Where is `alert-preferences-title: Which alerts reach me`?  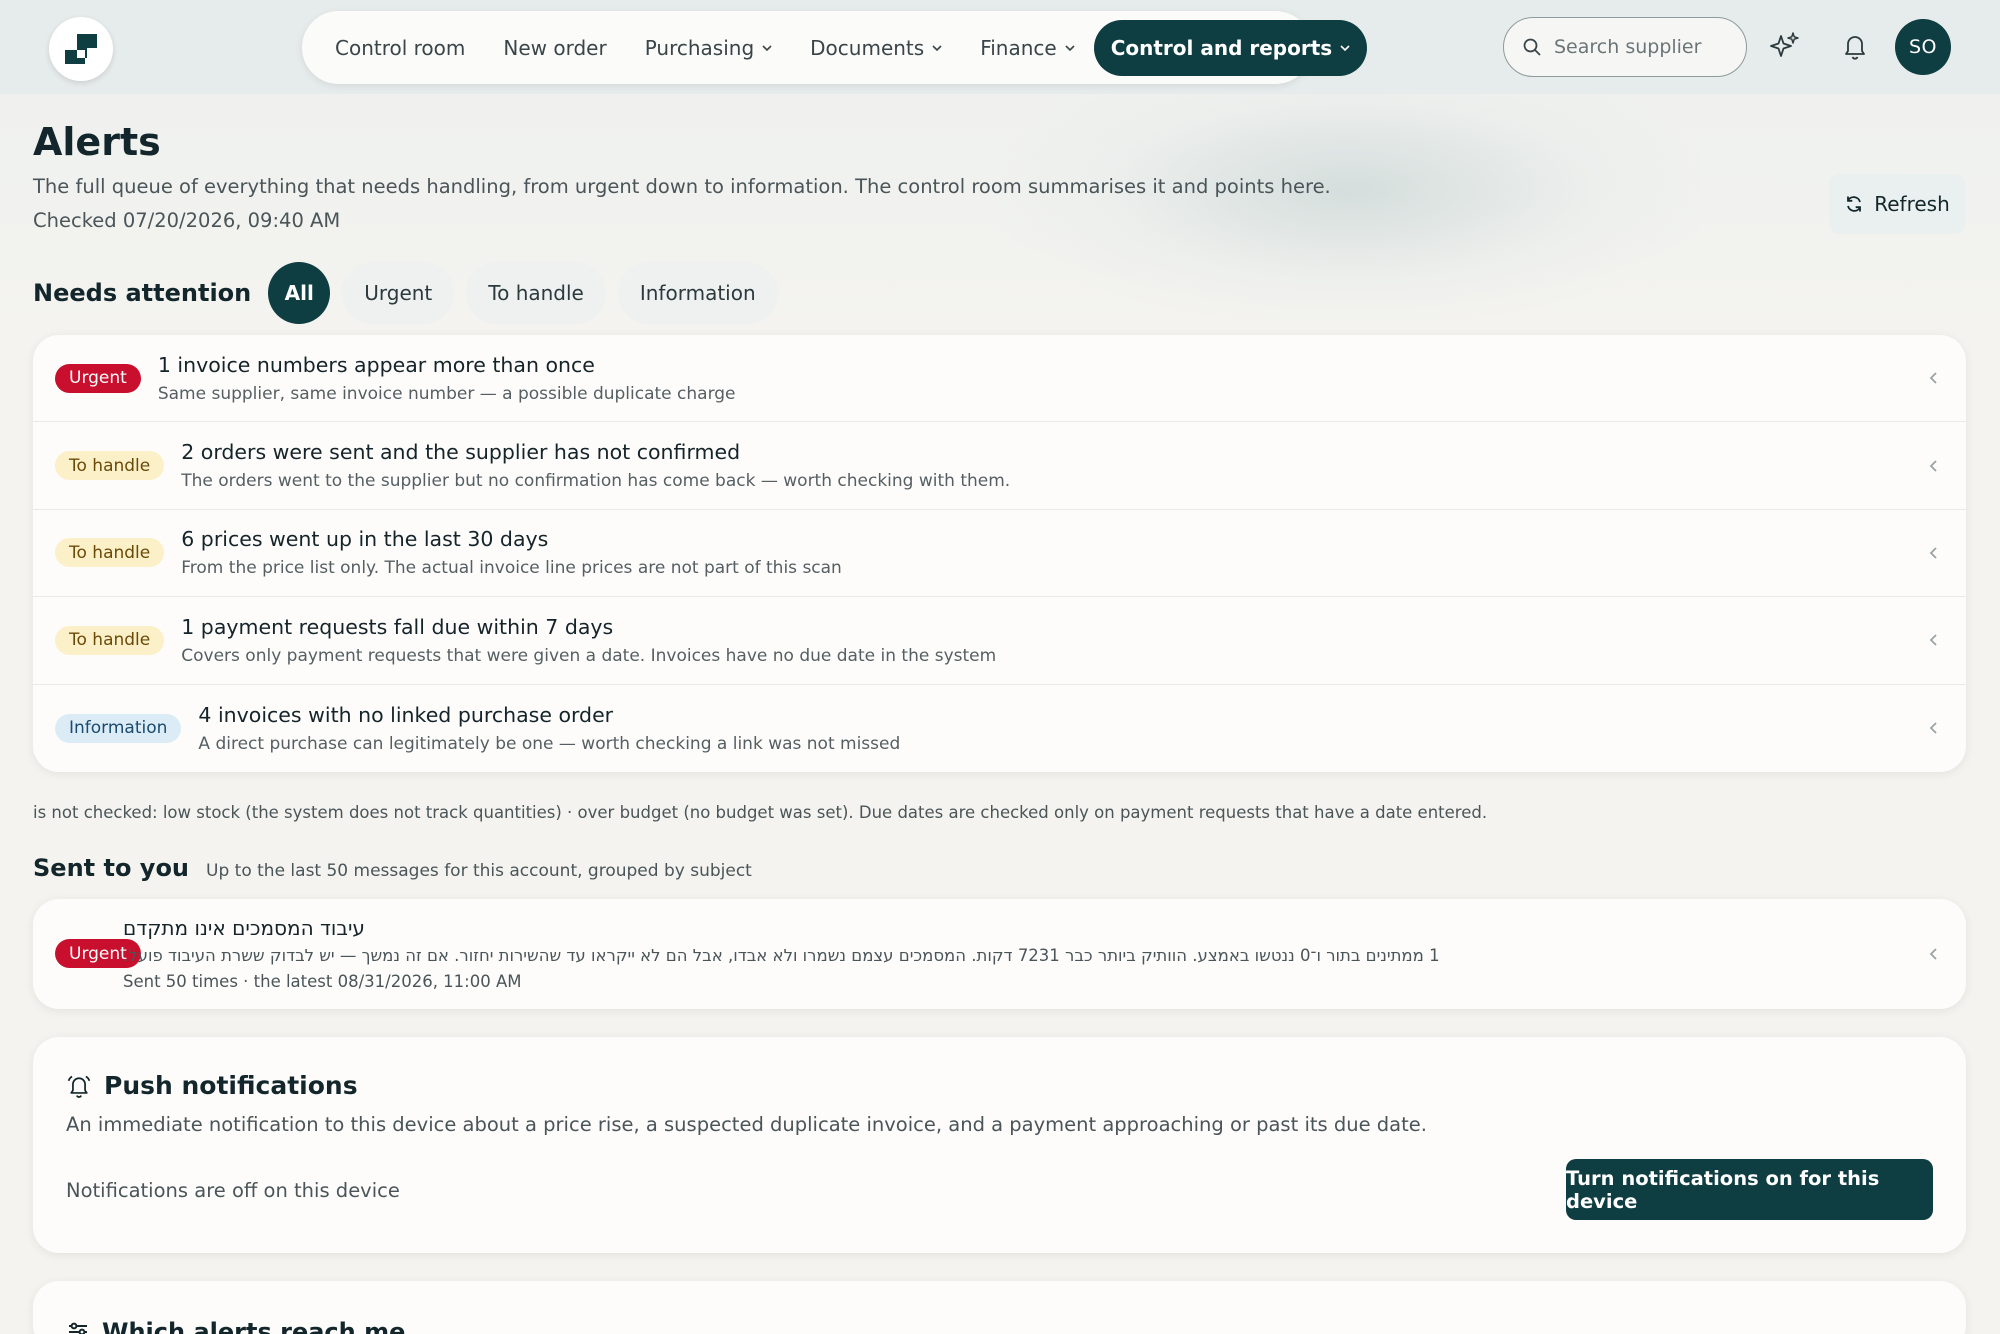
alert-preferences-title: Which alerts reach me is located at coordinates (235, 1326).